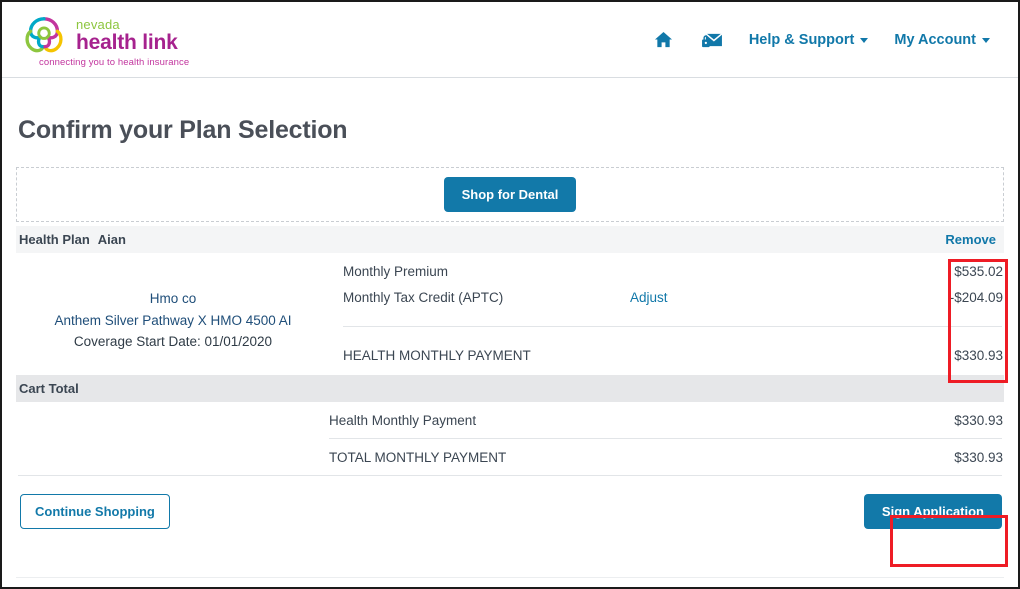 The image size is (1020, 589). I want to click on charge-row-monthly-premium: Monthly Premium $535.02, so click(667, 266).